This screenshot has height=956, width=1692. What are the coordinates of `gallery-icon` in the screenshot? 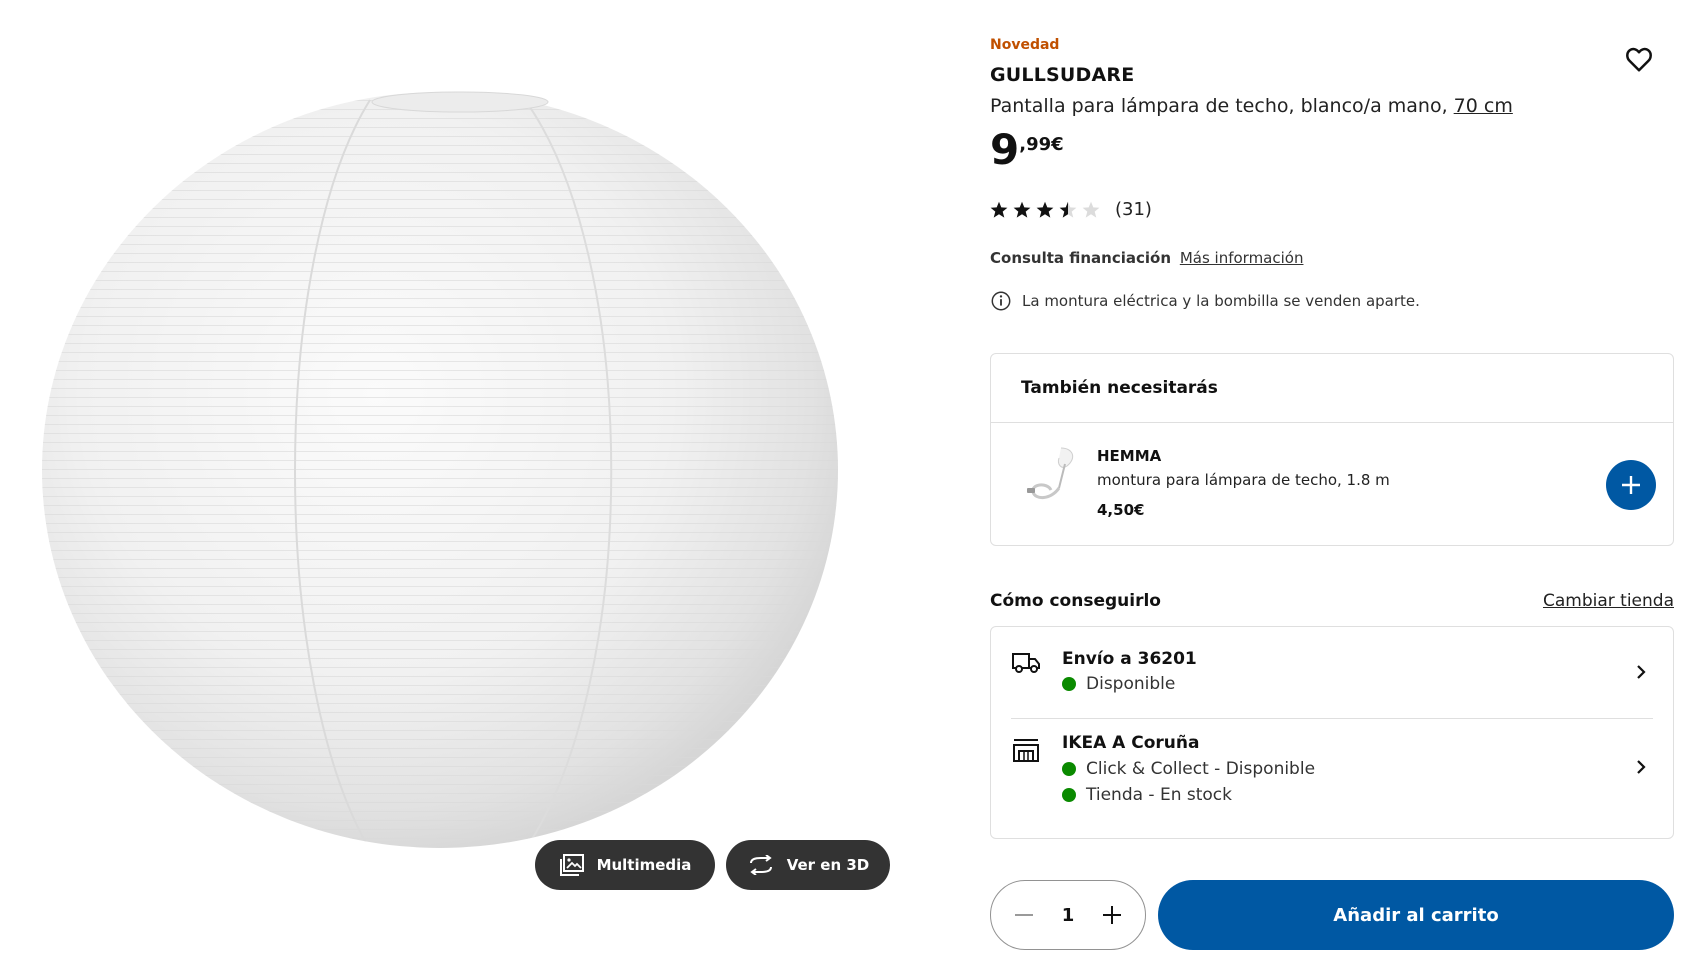 It's located at (571, 865).